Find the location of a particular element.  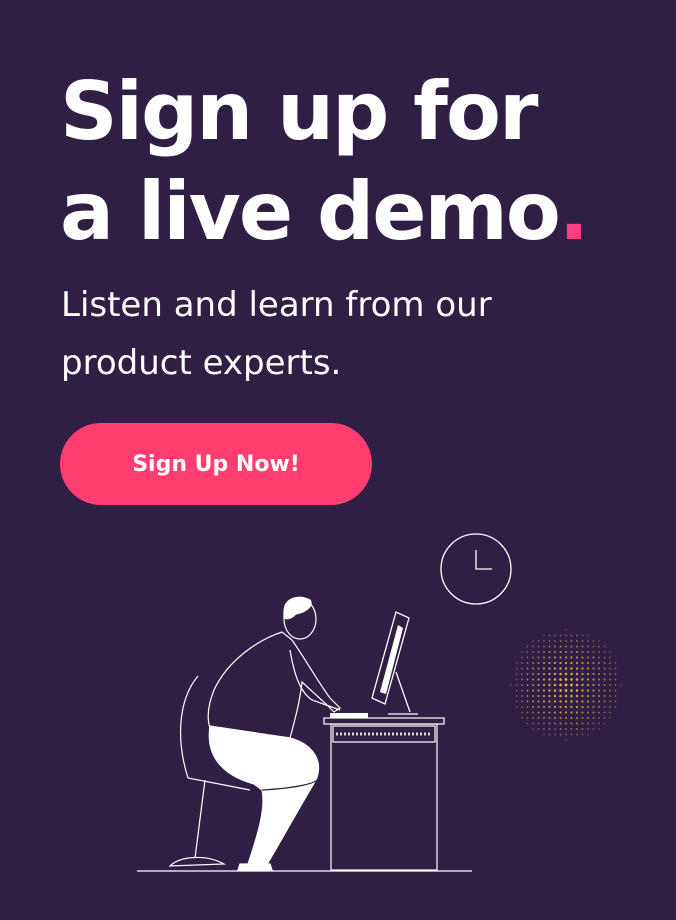

clock-icon is located at coordinates (476, 569).